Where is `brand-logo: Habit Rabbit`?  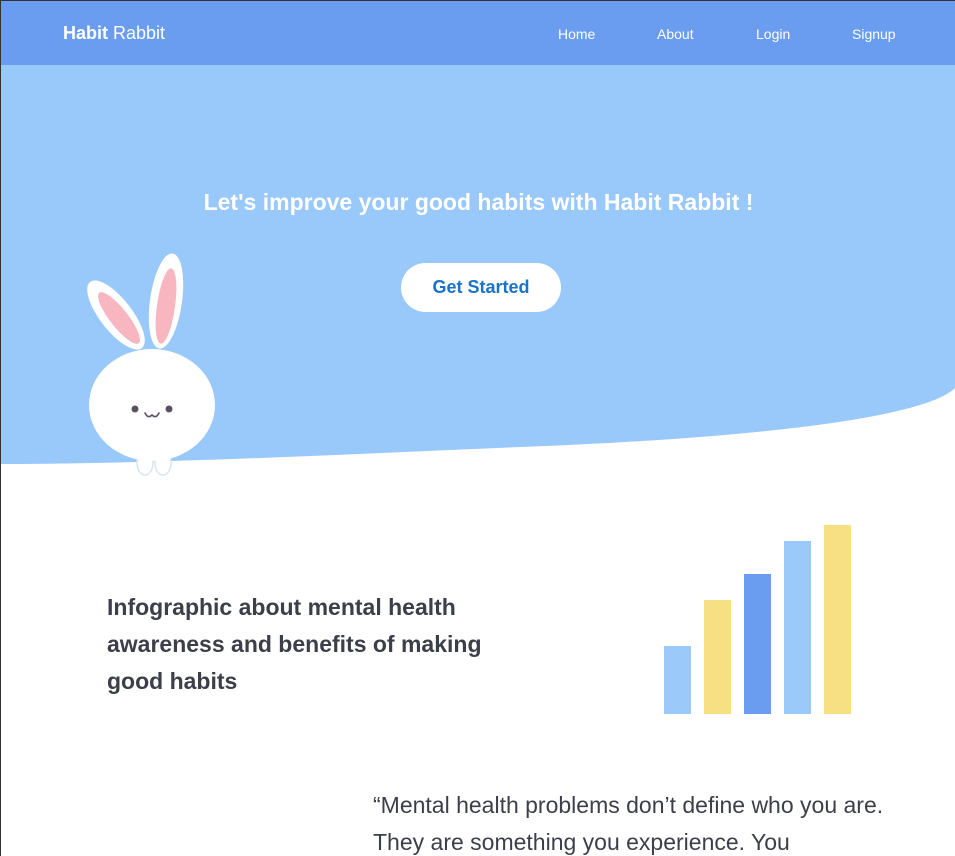 brand-logo: Habit Rabbit is located at coordinates (114, 33).